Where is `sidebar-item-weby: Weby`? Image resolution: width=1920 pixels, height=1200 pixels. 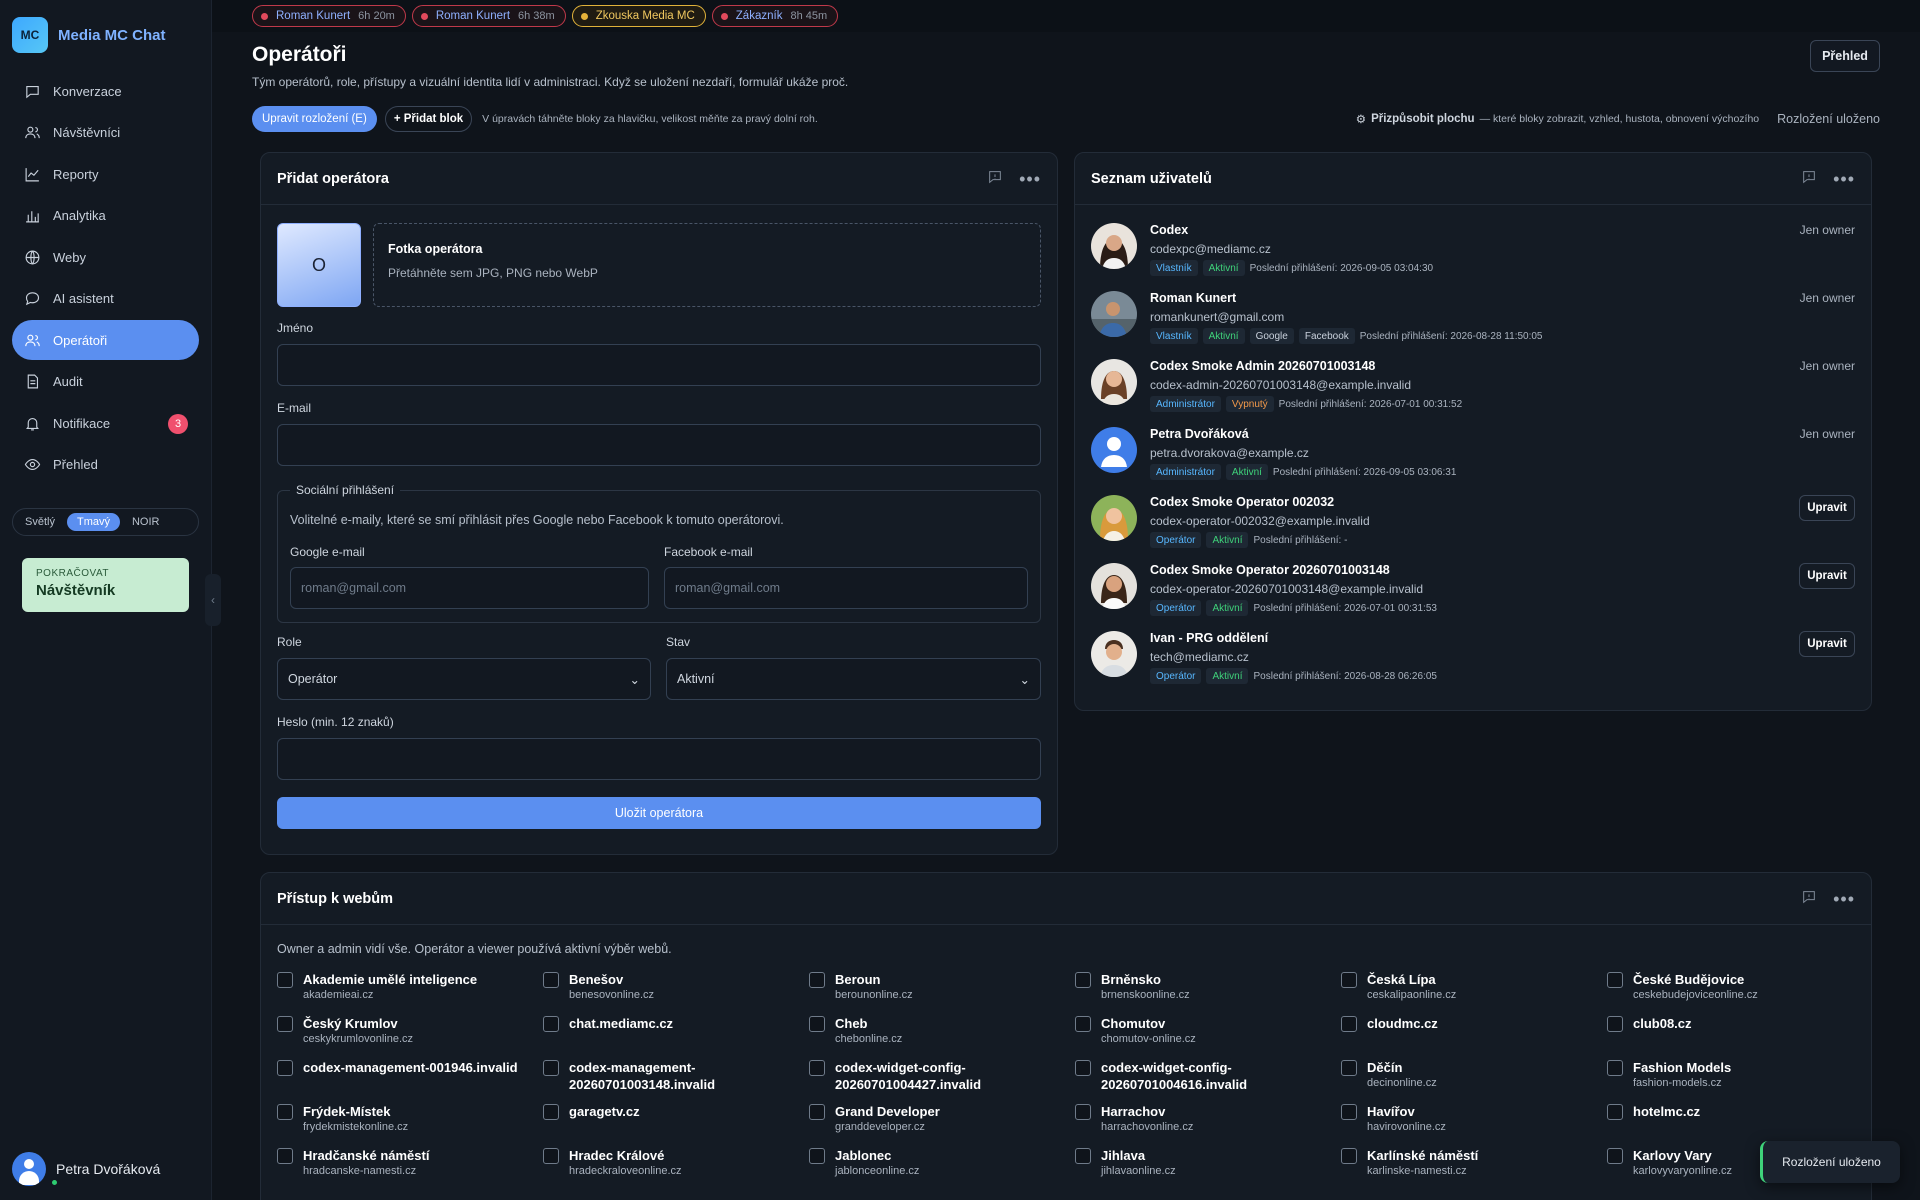
sidebar-item-weby: Weby is located at coordinates (105, 257).